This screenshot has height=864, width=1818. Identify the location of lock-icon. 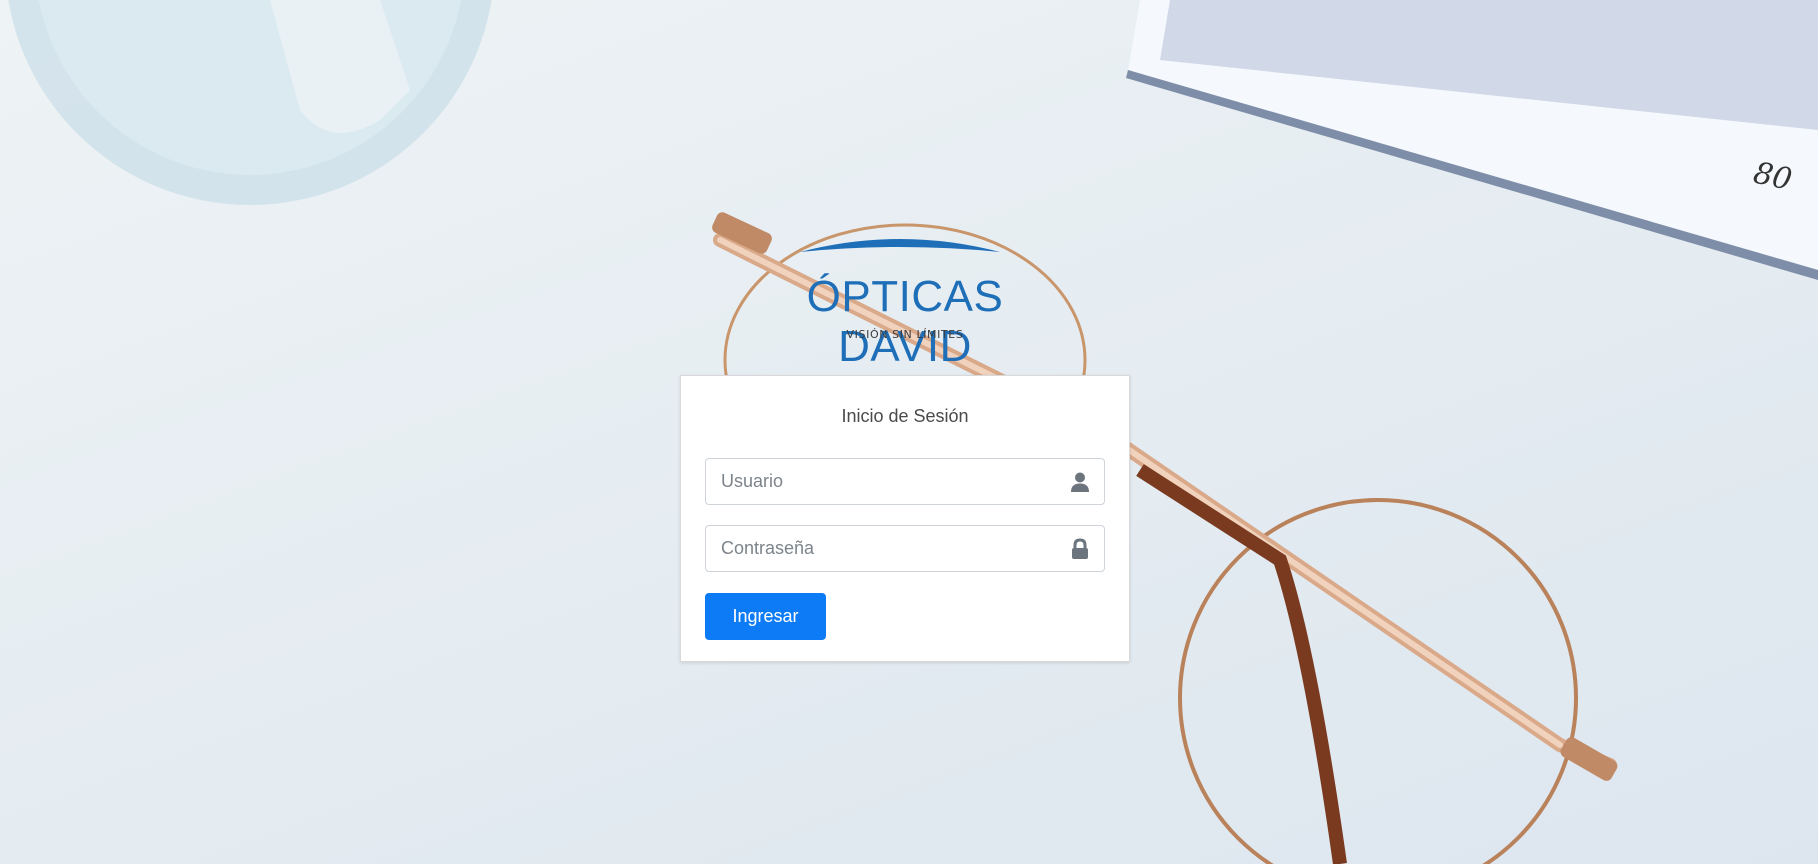
(1080, 548).